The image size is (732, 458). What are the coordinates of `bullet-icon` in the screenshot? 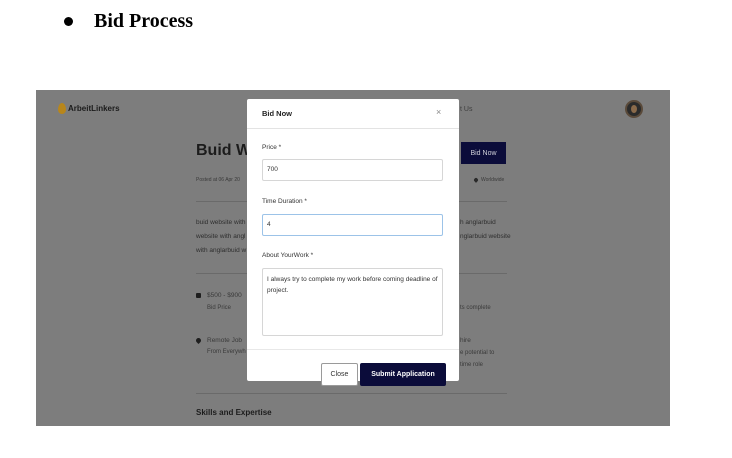 It's located at (68, 21).